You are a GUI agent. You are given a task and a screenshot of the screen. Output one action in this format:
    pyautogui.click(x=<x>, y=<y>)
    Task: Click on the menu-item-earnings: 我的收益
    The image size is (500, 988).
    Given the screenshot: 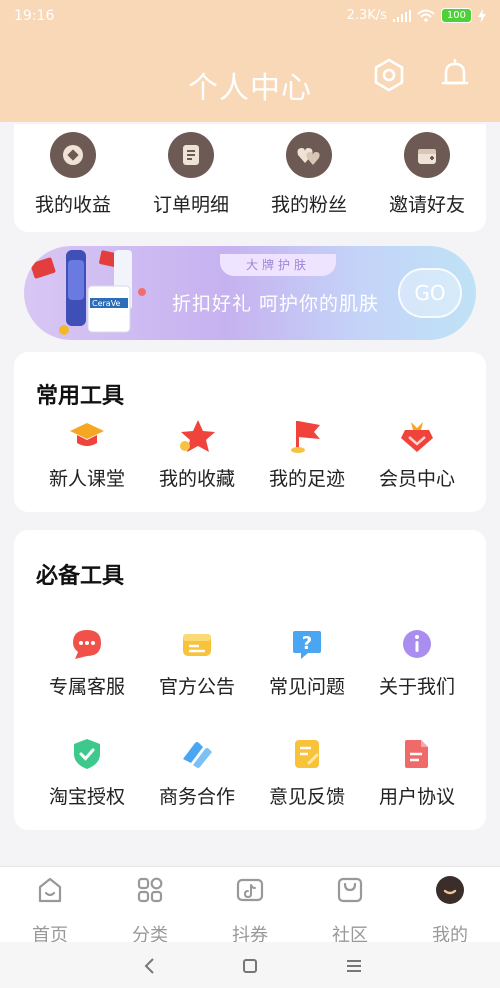 What is the action you would take?
    pyautogui.click(x=73, y=174)
    